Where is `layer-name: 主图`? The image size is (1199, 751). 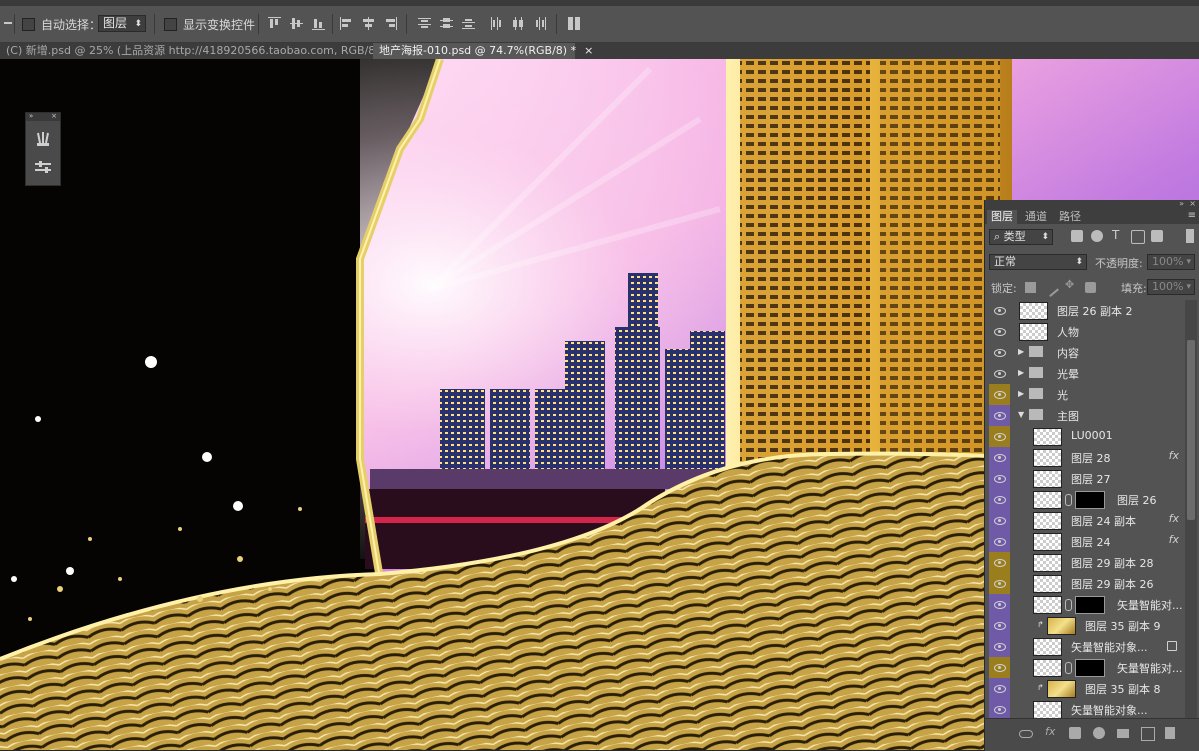 layer-name: 主图 is located at coordinates (1068, 416).